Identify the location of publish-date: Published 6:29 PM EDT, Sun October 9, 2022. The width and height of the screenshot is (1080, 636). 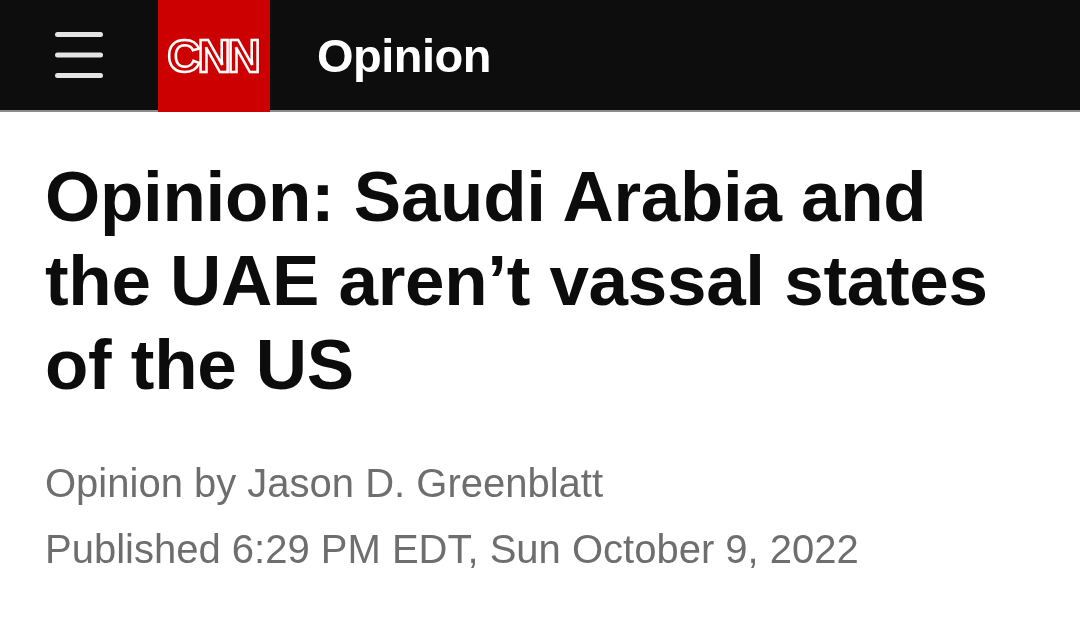
(452, 549).